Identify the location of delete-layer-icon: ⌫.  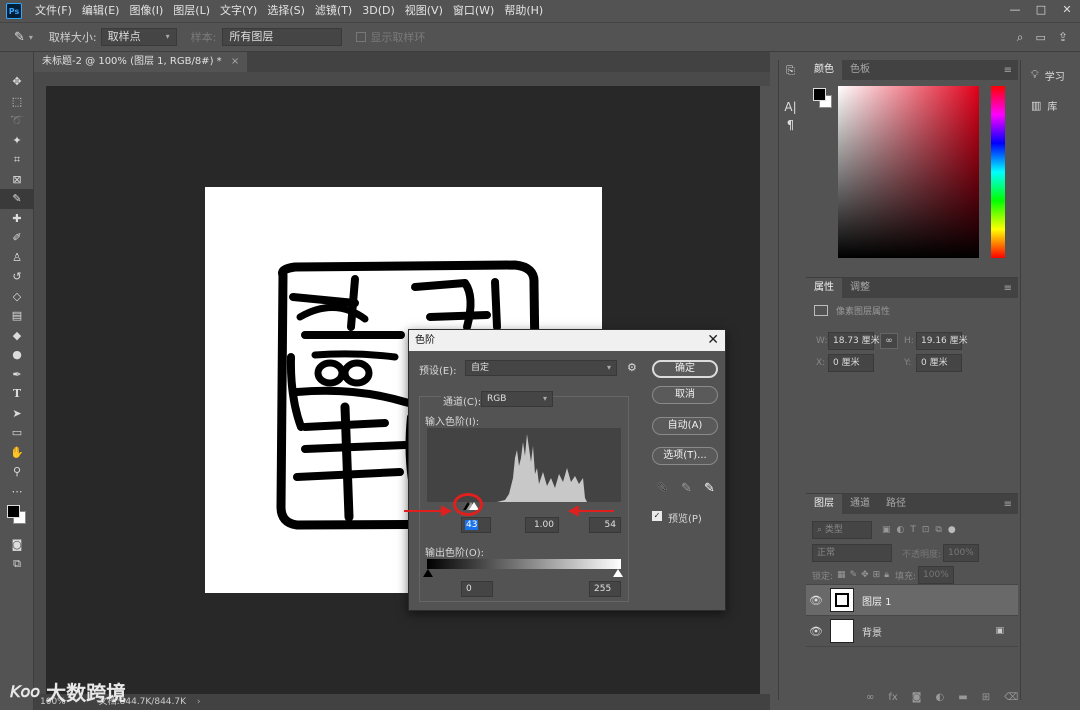
(1011, 697).